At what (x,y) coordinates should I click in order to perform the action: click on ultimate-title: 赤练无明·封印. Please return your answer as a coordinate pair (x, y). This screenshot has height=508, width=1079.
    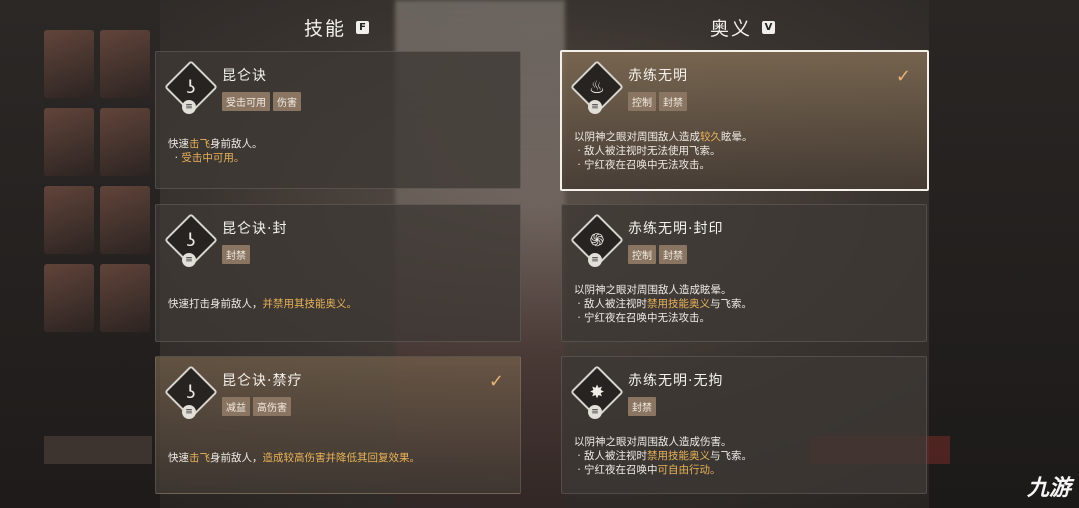
    Looking at the image, I should click on (676, 229).